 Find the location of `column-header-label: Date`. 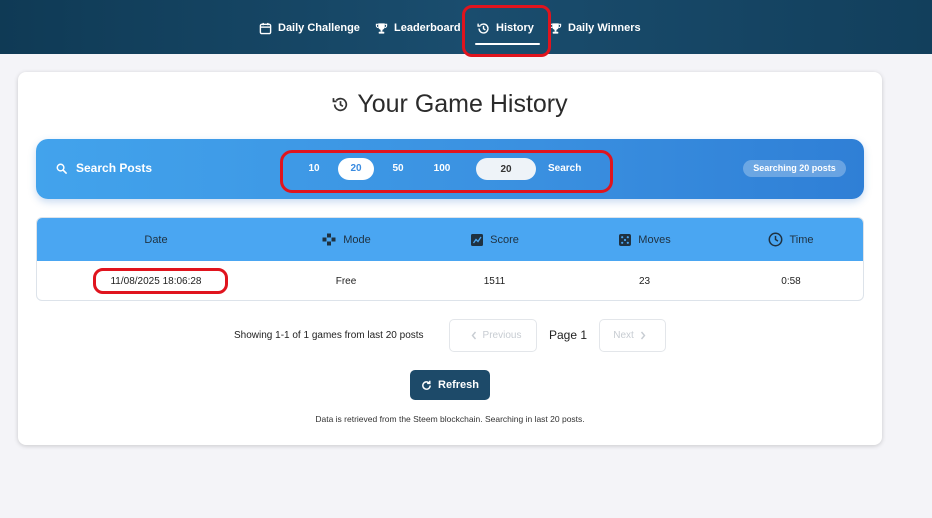

column-header-label: Date is located at coordinates (156, 239).